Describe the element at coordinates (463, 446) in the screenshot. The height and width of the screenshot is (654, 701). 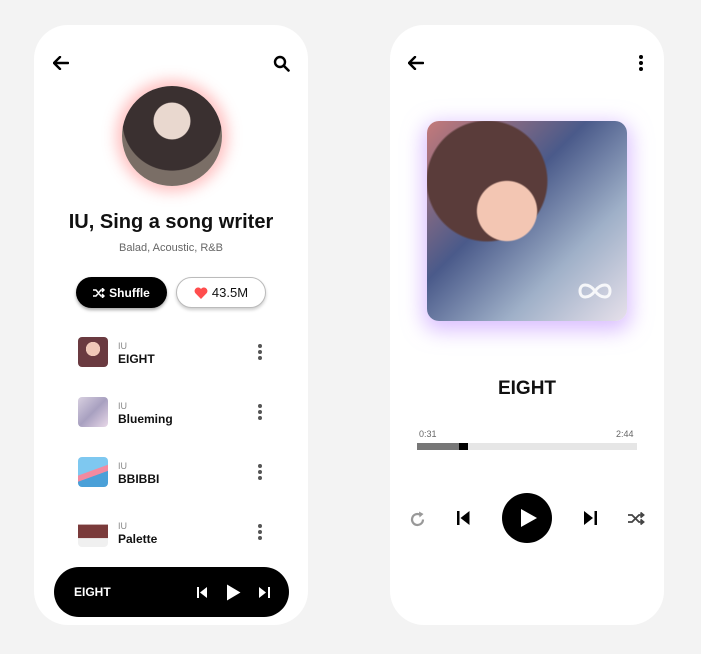
I see `progress-handle` at that location.